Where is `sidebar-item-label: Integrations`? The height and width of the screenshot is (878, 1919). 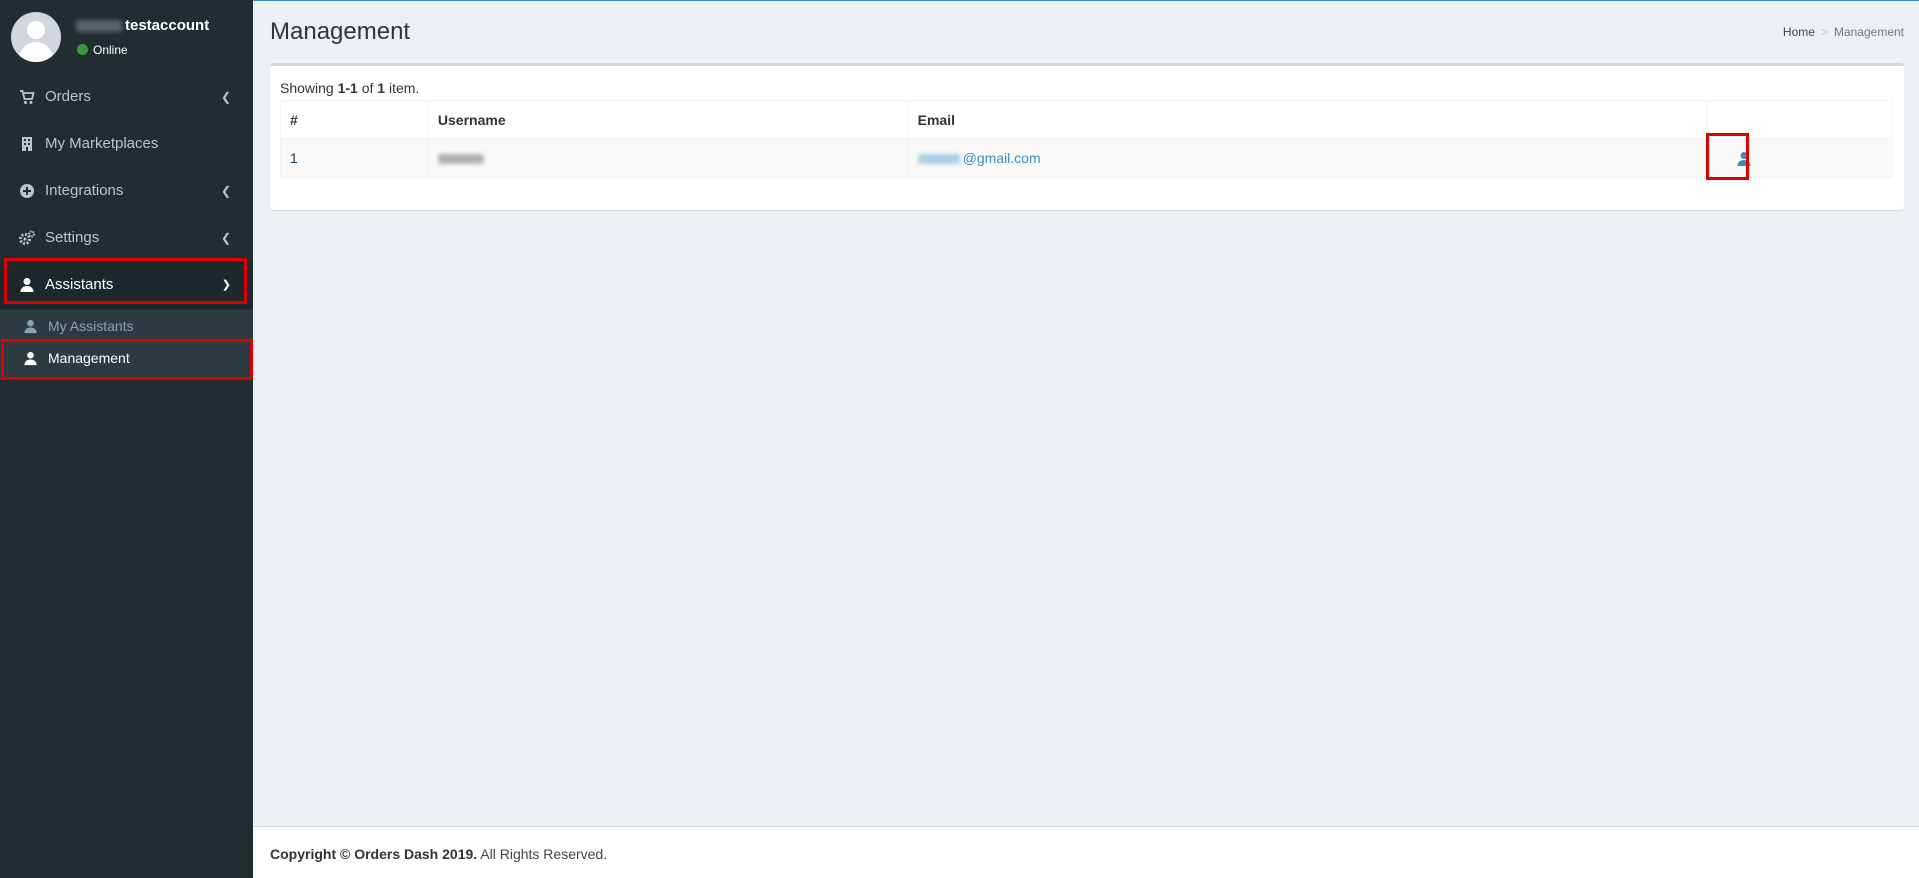 sidebar-item-label: Integrations is located at coordinates (84, 190).